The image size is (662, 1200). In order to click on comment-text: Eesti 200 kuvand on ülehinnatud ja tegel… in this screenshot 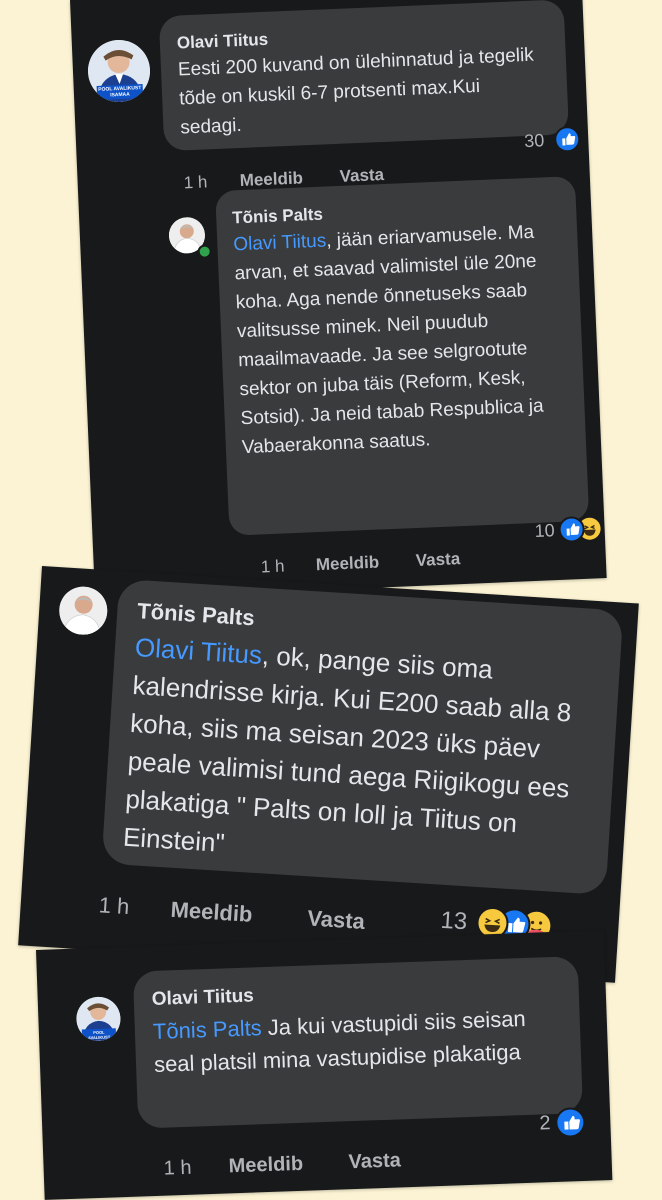, I will do `click(356, 91)`.